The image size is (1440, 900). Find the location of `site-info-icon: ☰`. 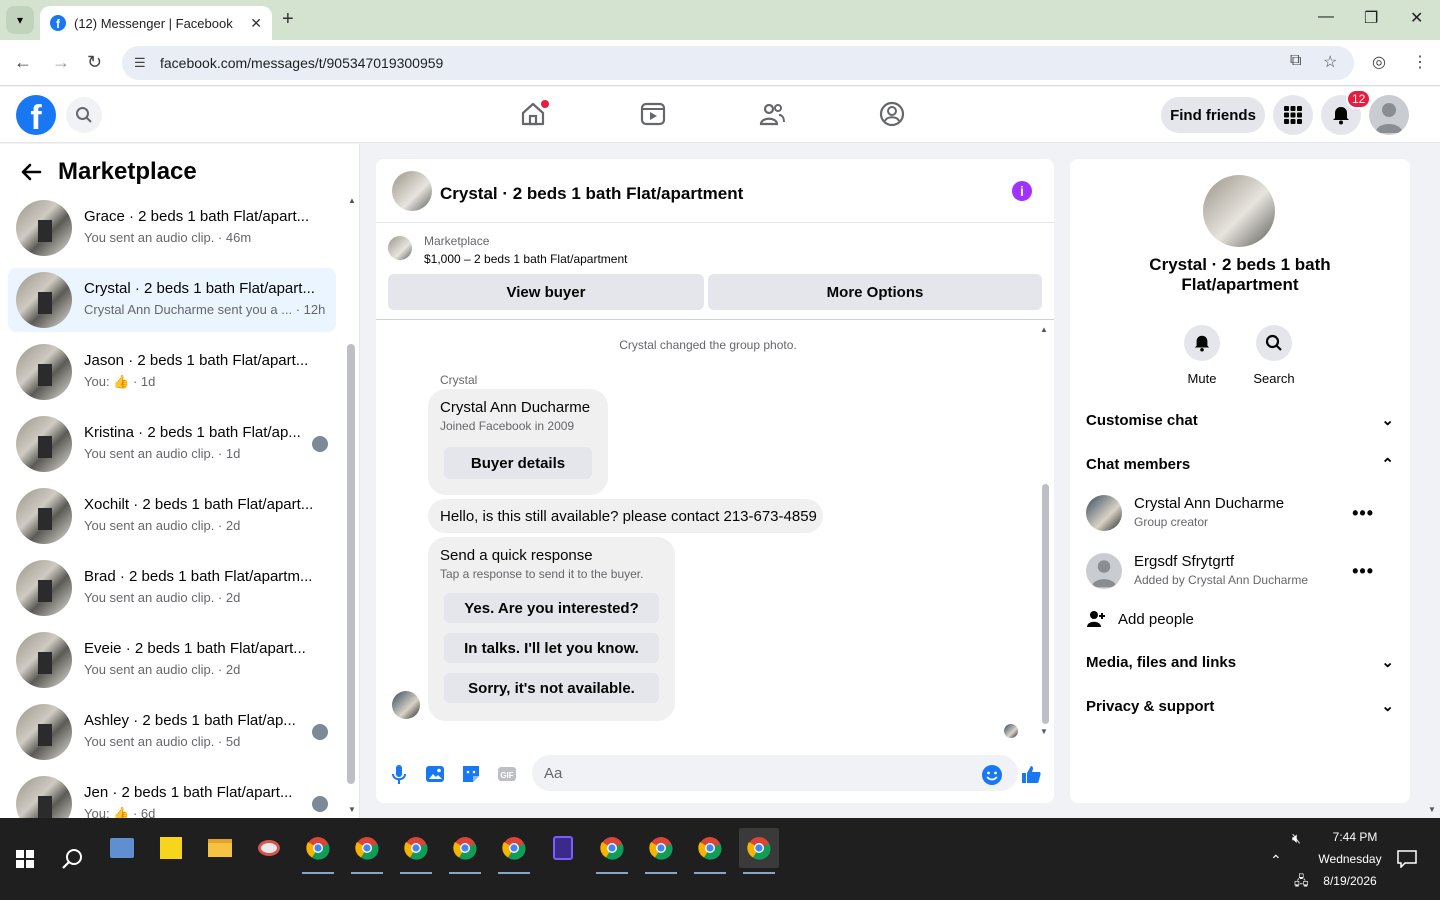

site-info-icon: ☰ is located at coordinates (142, 63).